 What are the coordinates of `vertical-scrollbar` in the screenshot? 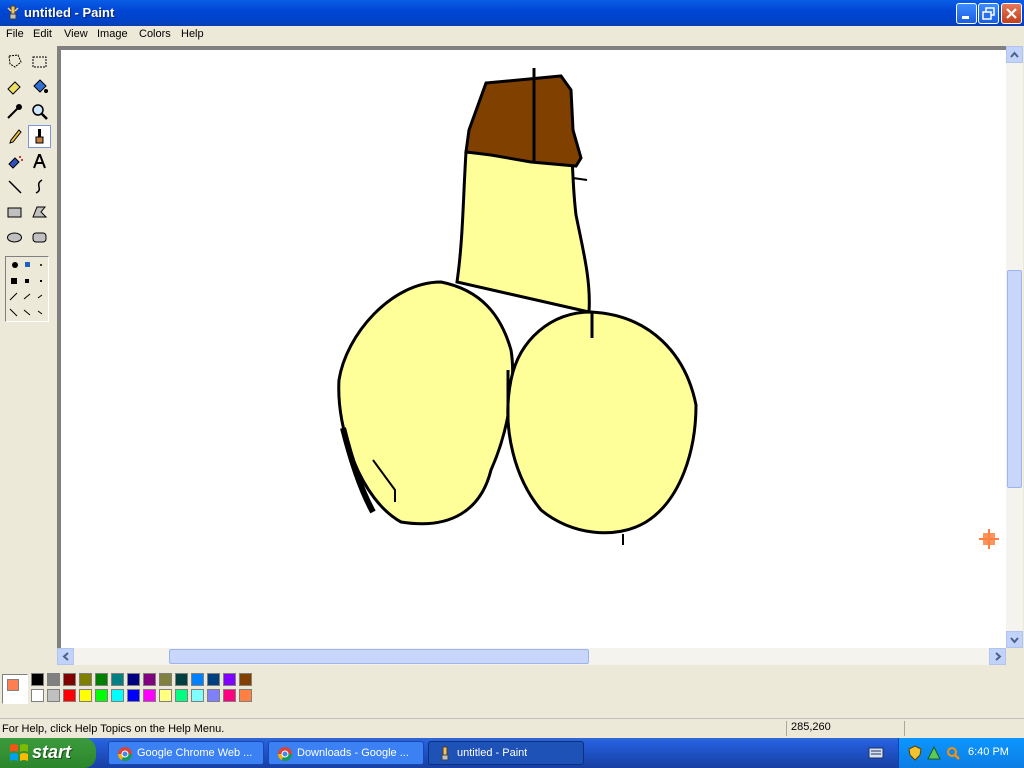 It's located at (1014, 347).